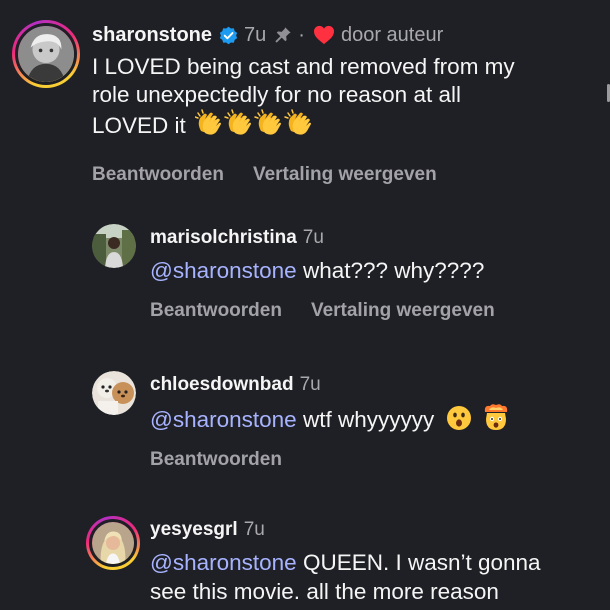  Describe the element at coordinates (317, 270) in the screenshot. I see `comment-text: @sharonstone what??? why????` at that location.